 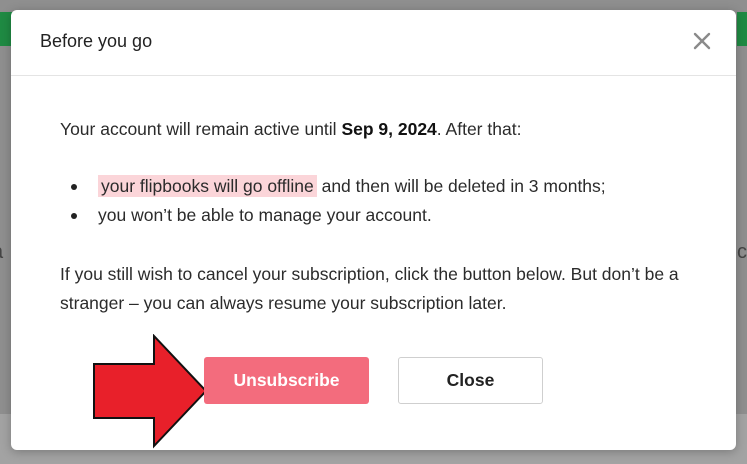 I want to click on close-button: Close, so click(x=470, y=380).